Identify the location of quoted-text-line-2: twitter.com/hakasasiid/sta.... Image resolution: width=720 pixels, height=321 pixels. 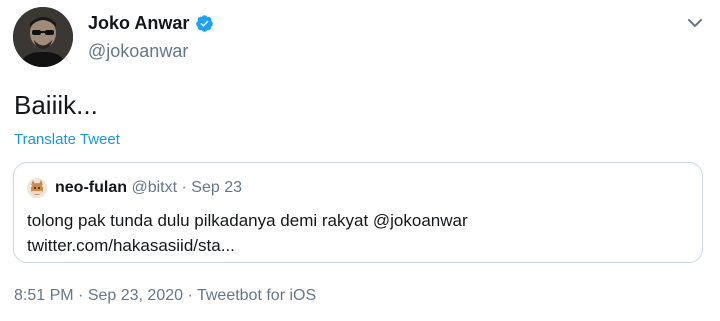
(131, 245).